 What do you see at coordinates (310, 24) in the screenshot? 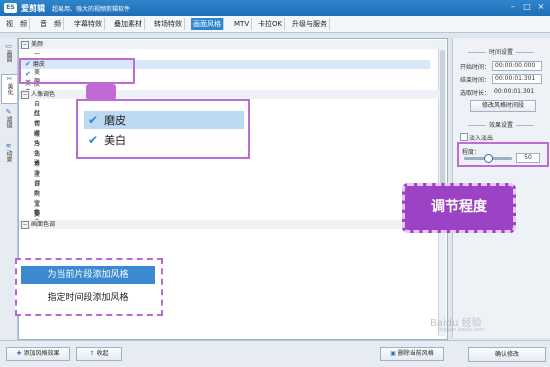
I see `tab-upgrade: 升级与服务` at bounding box center [310, 24].